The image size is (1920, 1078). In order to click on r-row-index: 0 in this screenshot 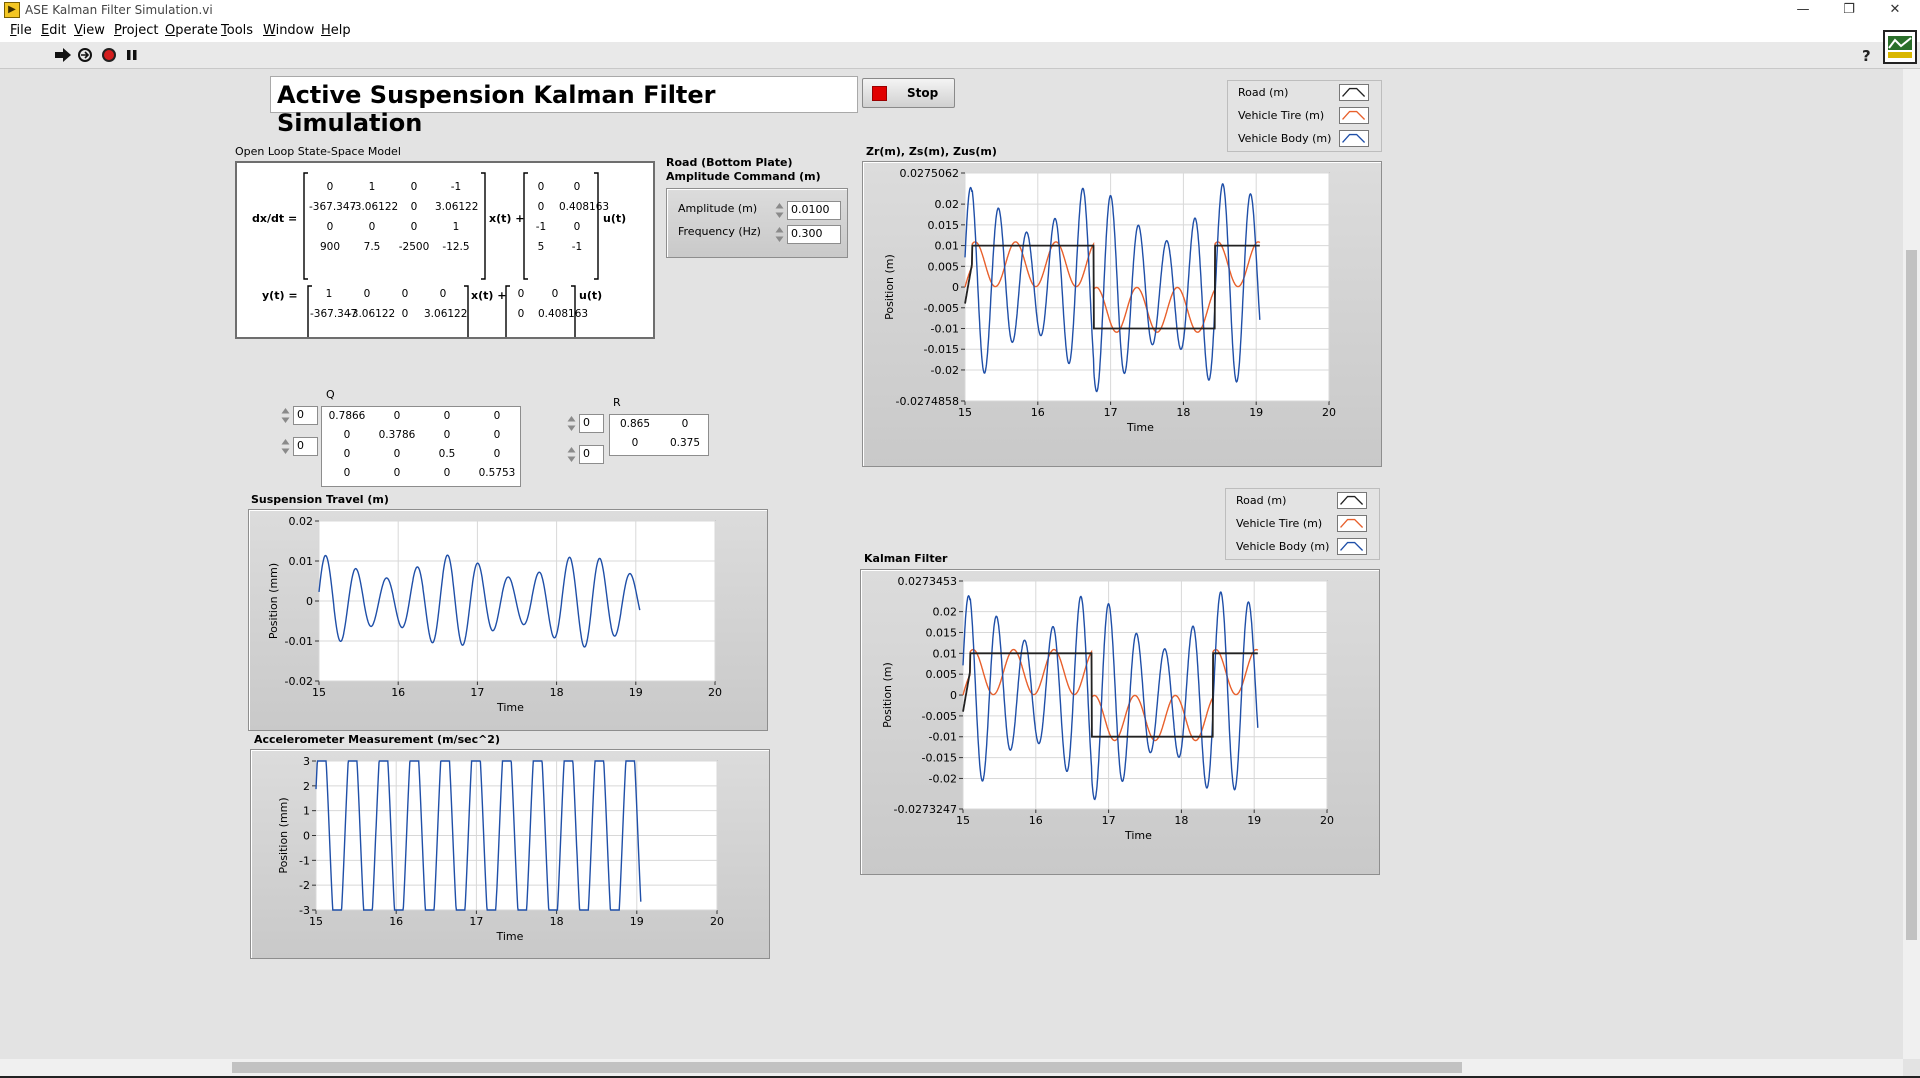, I will do `click(591, 423)`.